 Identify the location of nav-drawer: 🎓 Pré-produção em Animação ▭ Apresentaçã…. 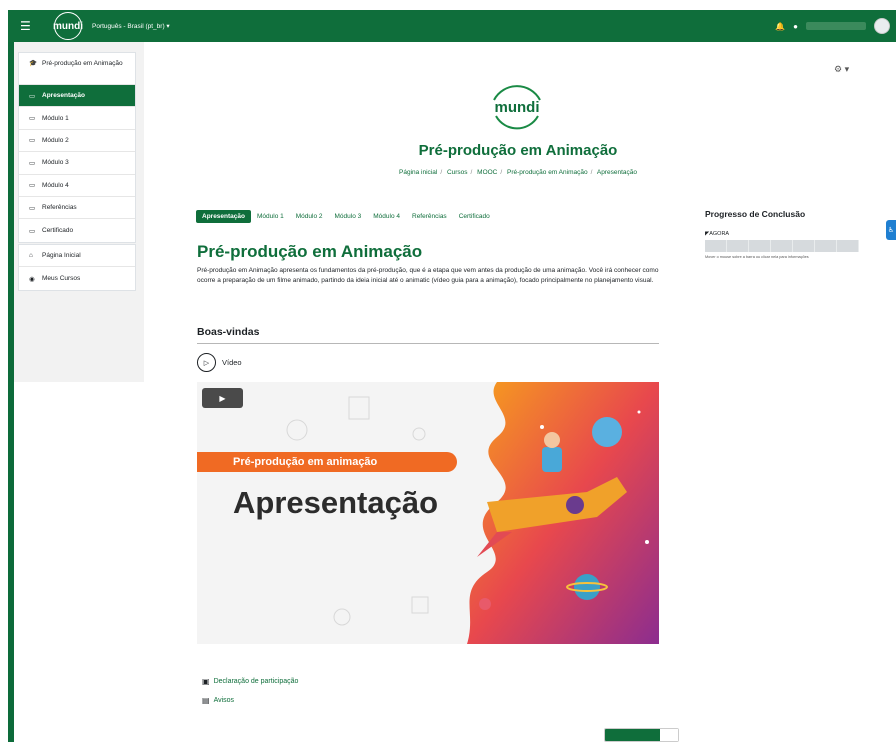
(79, 212).